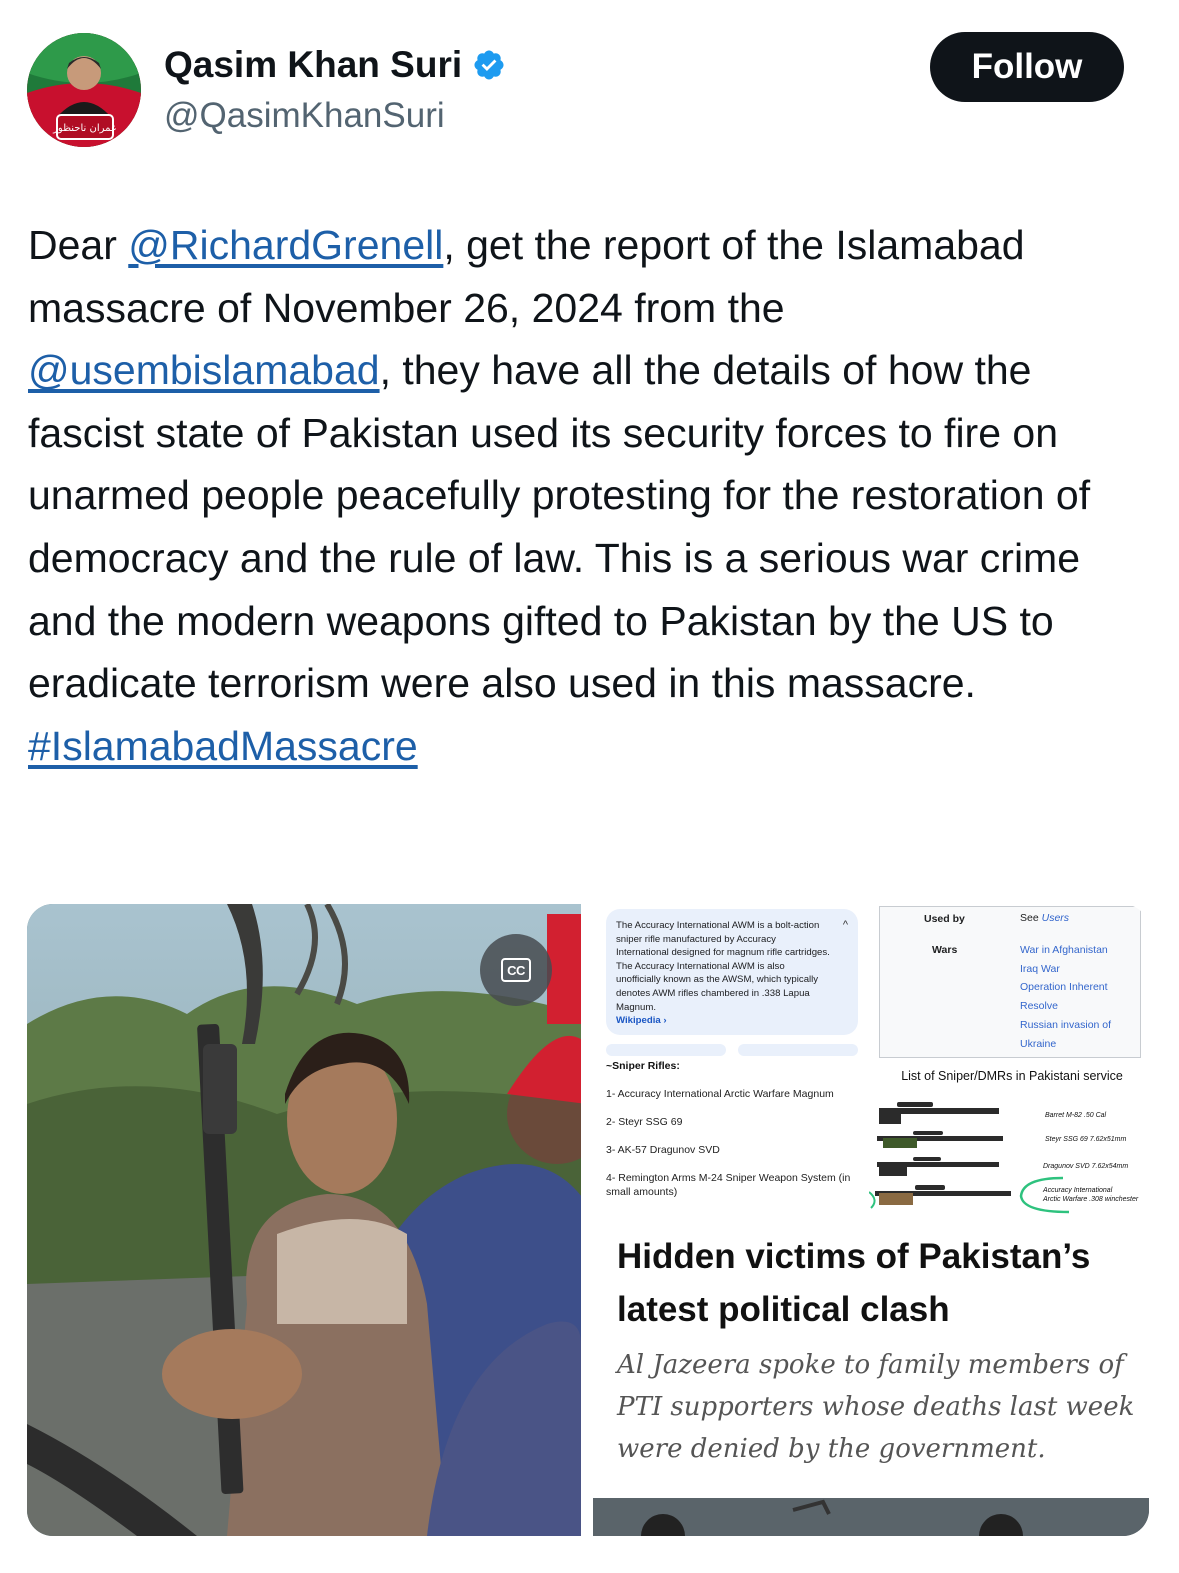 This screenshot has width=1179, height=1573. I want to click on closed-captions-icon: CC, so click(516, 970).